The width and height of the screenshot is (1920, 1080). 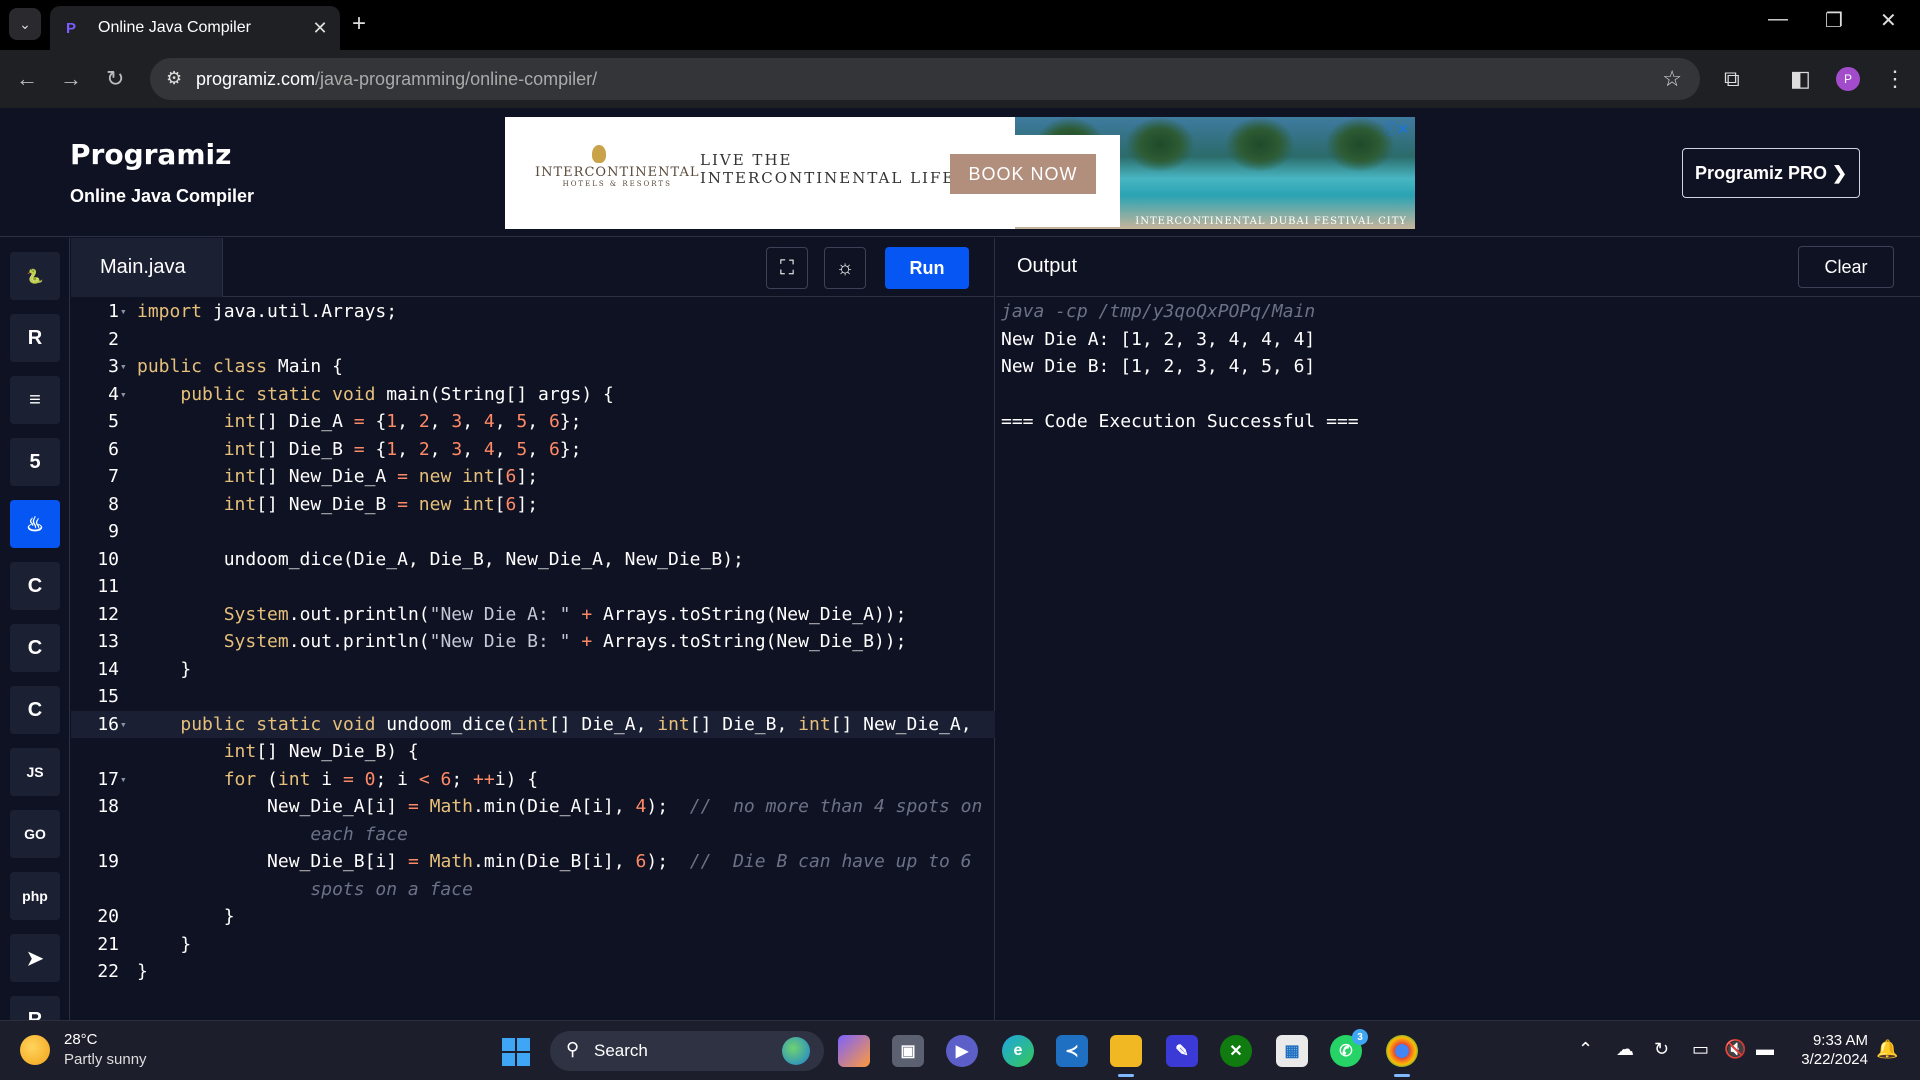 What do you see at coordinates (35, 834) in the screenshot?
I see `go-icon: GO` at bounding box center [35, 834].